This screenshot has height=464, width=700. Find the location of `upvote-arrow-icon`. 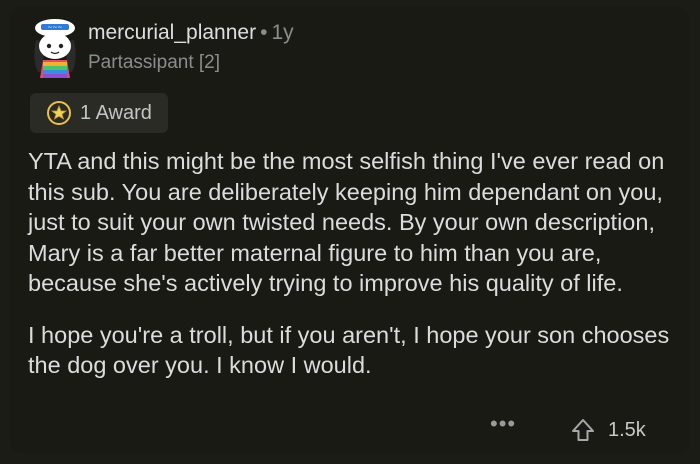

upvote-arrow-icon is located at coordinates (583, 430).